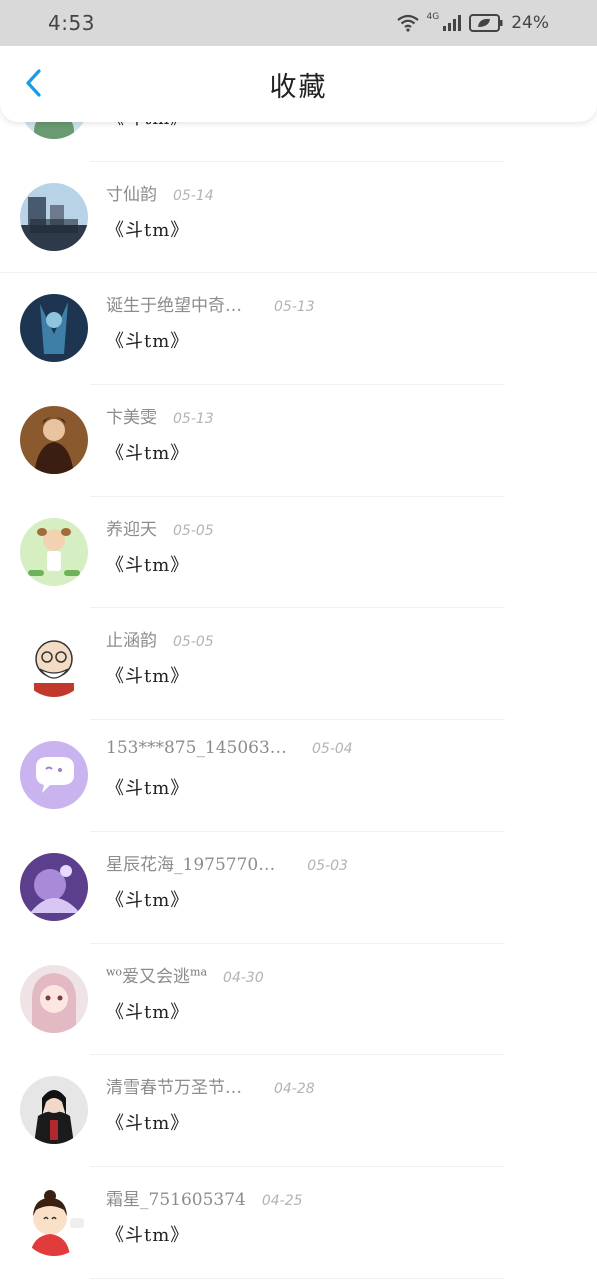 Image resolution: width=597 pixels, height=1280 pixels. I want to click on list-item: 寸仙韵 05-14 《斗tm》, so click(298, 218).